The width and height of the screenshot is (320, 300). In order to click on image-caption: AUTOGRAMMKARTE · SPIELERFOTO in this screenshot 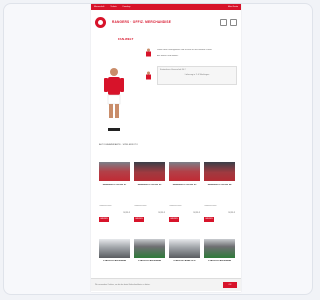, I will do `click(118, 145)`.